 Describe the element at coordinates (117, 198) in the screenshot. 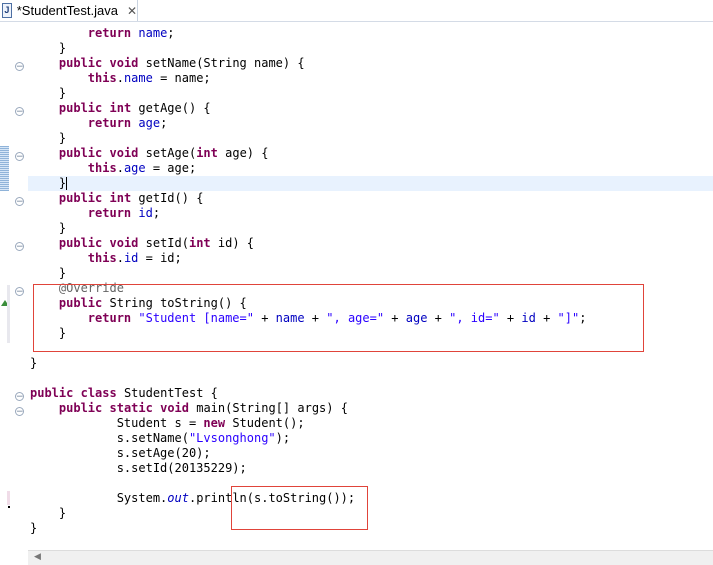

I see `code-line: public int getId() {` at that location.